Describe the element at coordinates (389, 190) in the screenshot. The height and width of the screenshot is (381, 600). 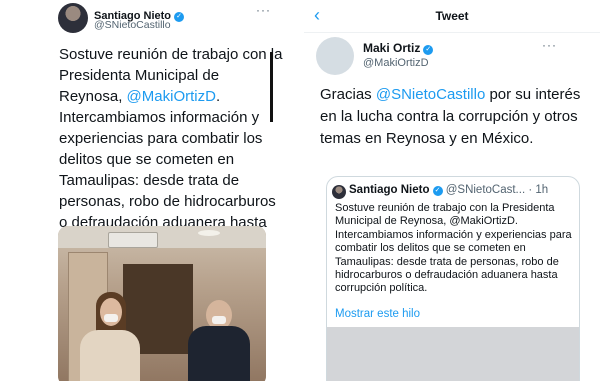
I see `quoted-author-name: Santiago Nieto` at that location.